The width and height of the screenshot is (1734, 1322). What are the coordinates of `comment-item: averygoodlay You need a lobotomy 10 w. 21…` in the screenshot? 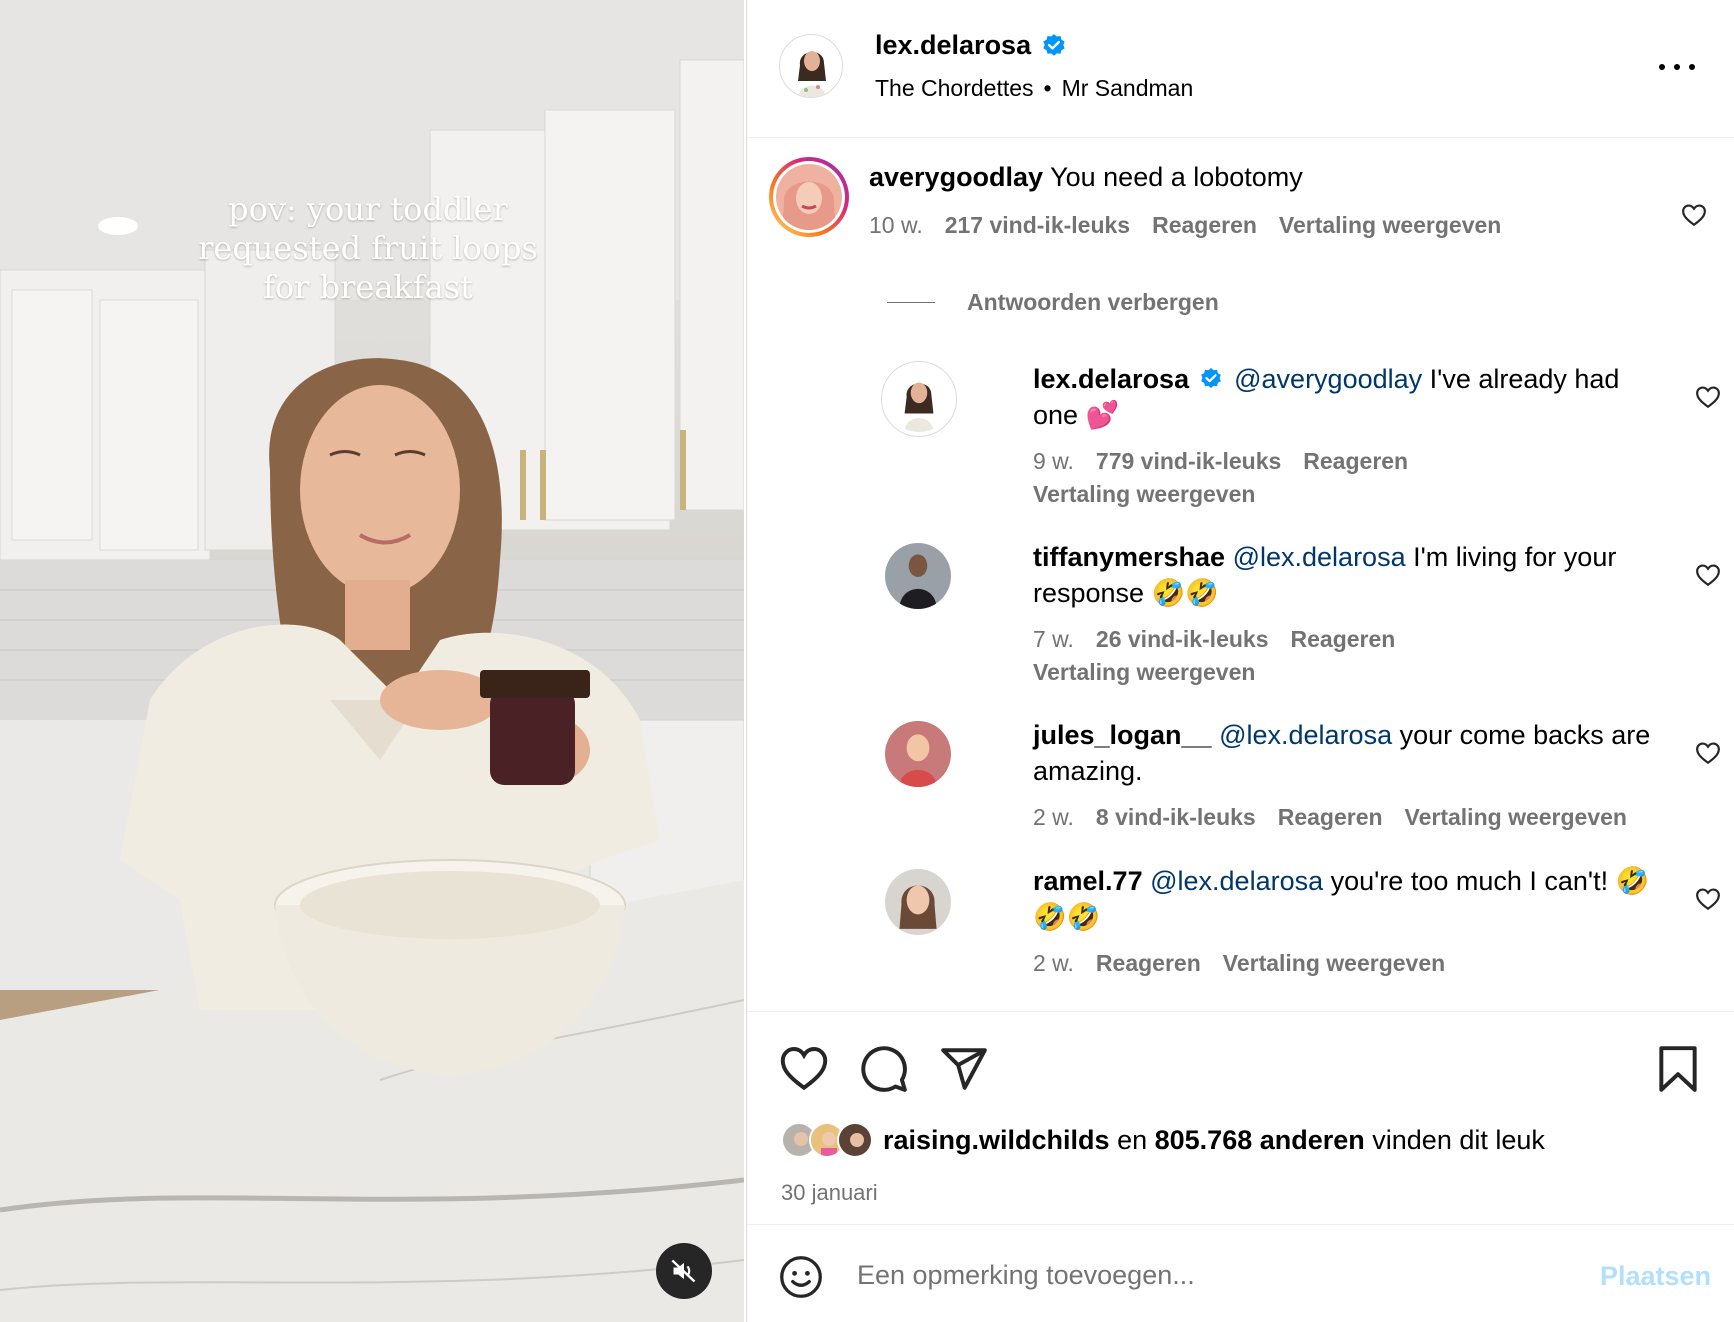 It's located at (1239, 207).